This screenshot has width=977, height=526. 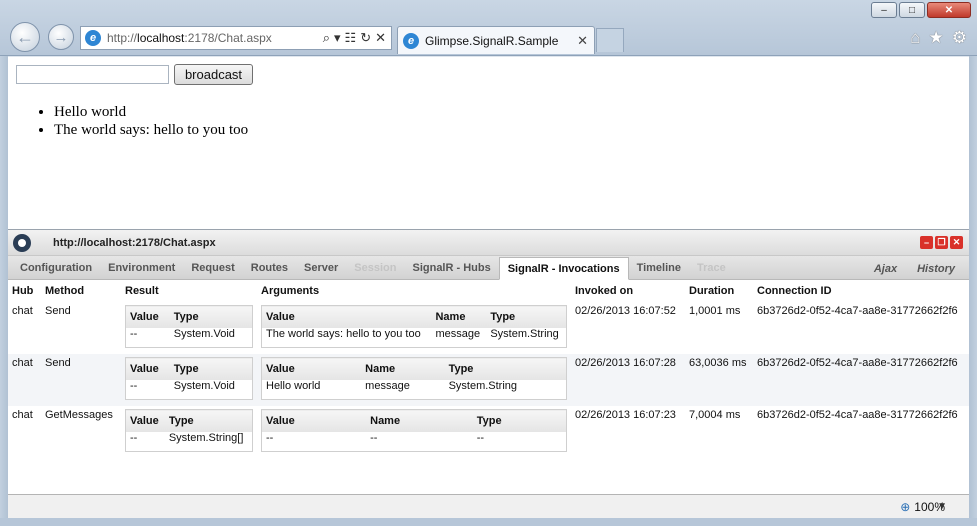 What do you see at coordinates (56, 268) in the screenshot?
I see `tab-configuration: Configuration` at bounding box center [56, 268].